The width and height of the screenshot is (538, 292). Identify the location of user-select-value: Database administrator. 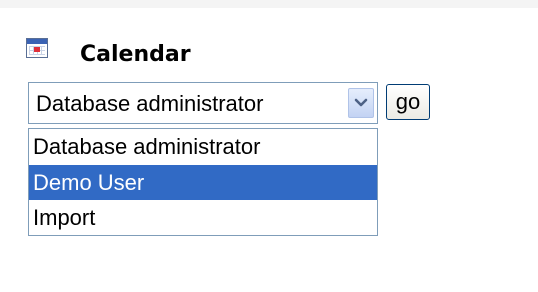
(150, 103).